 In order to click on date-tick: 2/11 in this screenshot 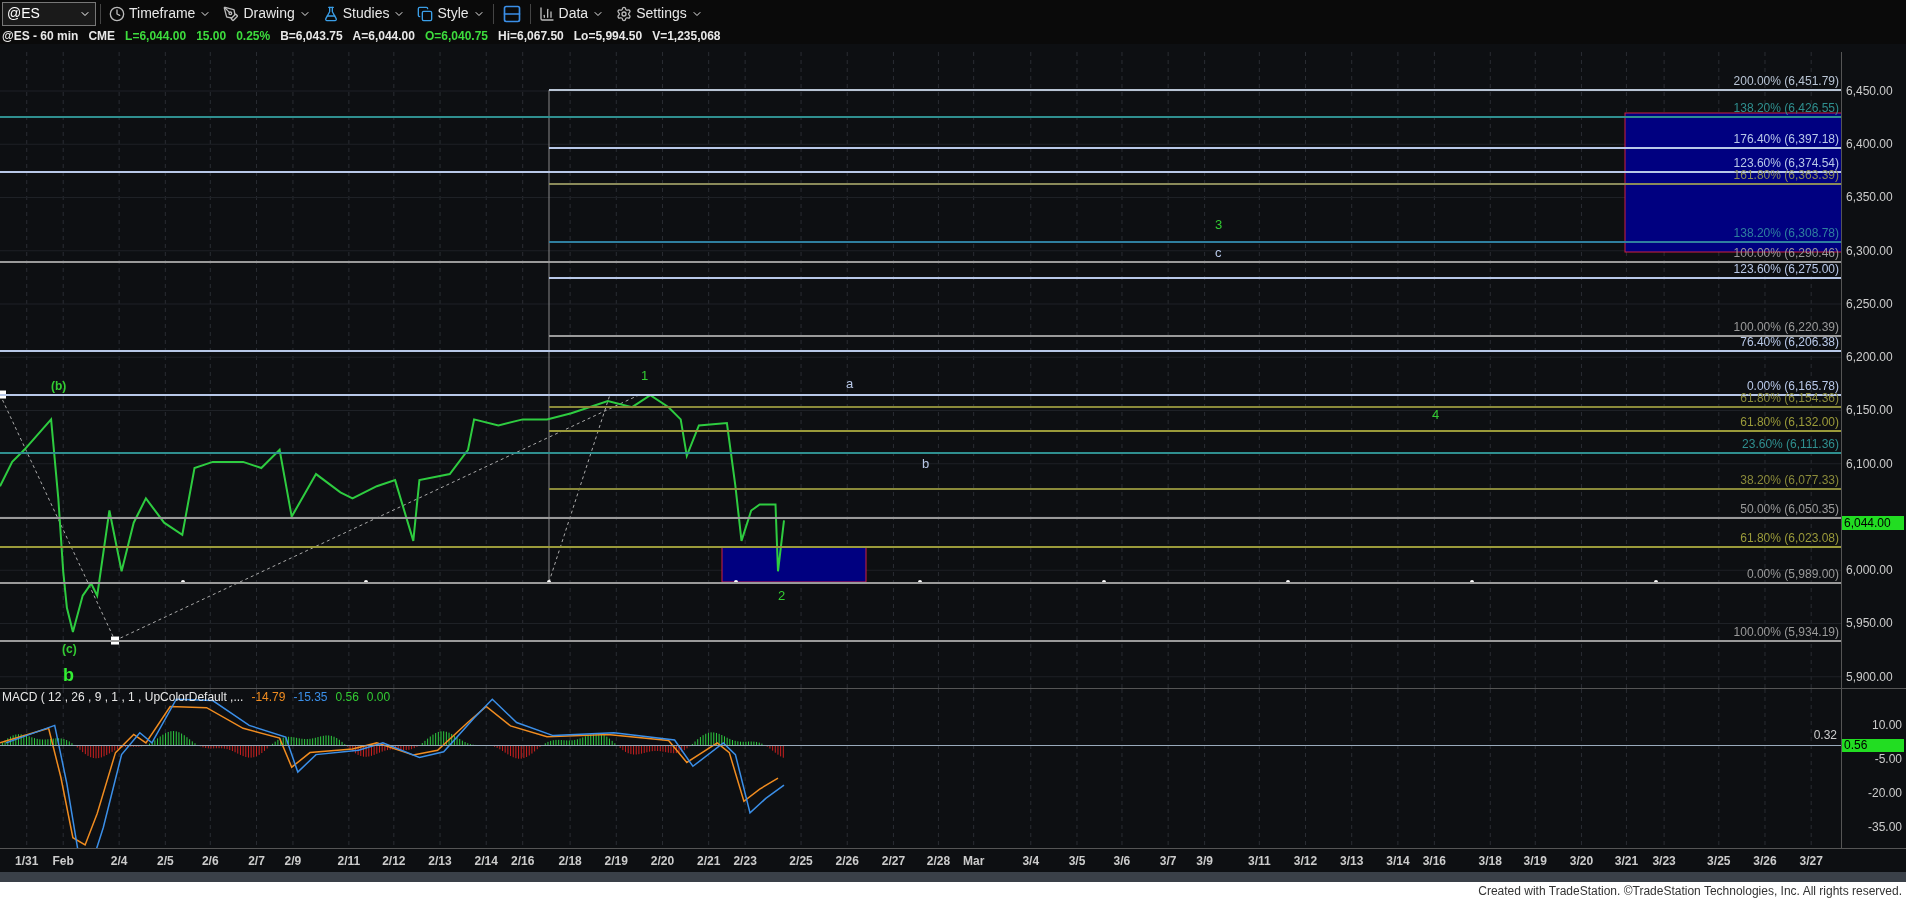, I will do `click(349, 861)`.